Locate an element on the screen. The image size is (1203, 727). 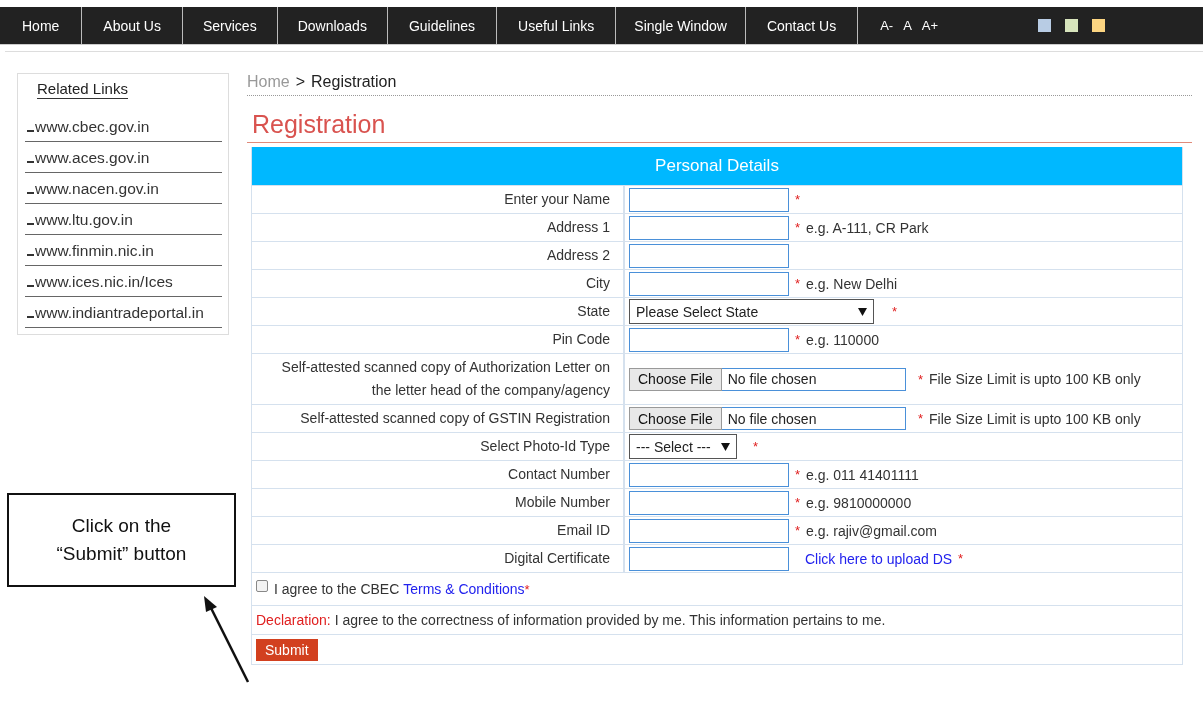
nav-link: About Us is located at coordinates (132, 25).